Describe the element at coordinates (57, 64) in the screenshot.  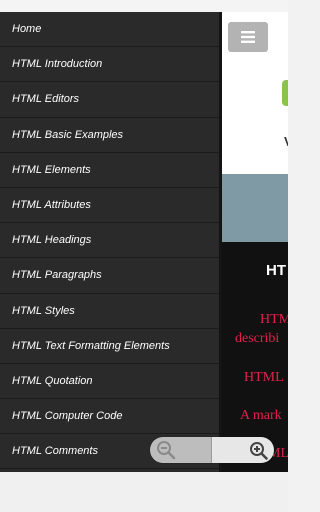
I see `drawer-item-label: HTML Introduction` at that location.